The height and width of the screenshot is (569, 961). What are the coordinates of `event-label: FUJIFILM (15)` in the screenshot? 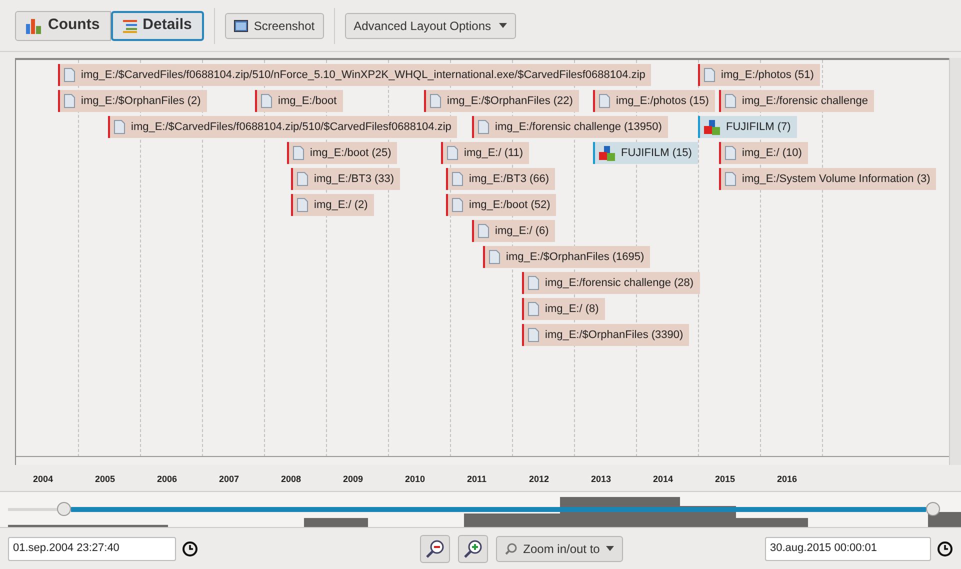 It's located at (645, 153).